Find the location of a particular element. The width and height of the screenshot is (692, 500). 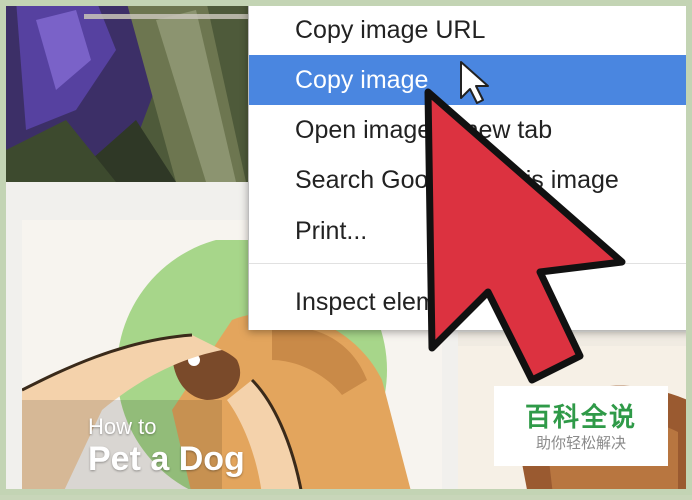

article-card-caption: How to Pet a Dog is located at coordinates (166, 446).